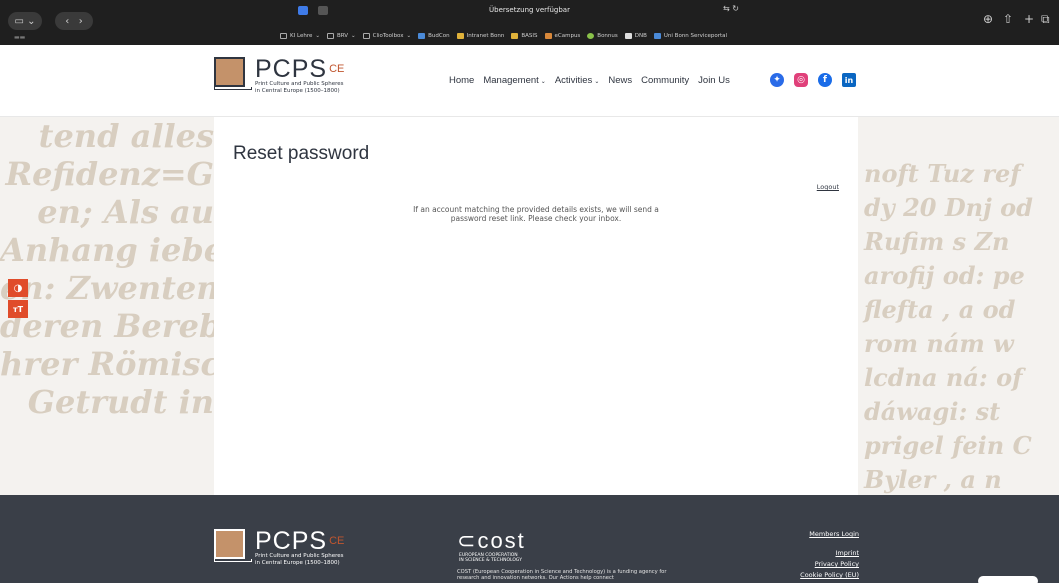  Describe the element at coordinates (529, 10) in the screenshot. I see `tab-title: Übersetzung verfügbar` at that location.